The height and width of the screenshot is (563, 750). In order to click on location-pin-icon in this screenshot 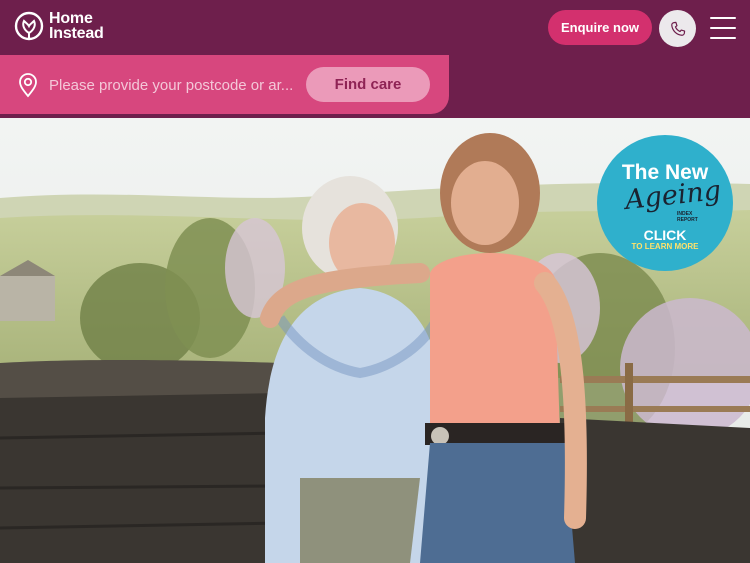, I will do `click(28, 85)`.